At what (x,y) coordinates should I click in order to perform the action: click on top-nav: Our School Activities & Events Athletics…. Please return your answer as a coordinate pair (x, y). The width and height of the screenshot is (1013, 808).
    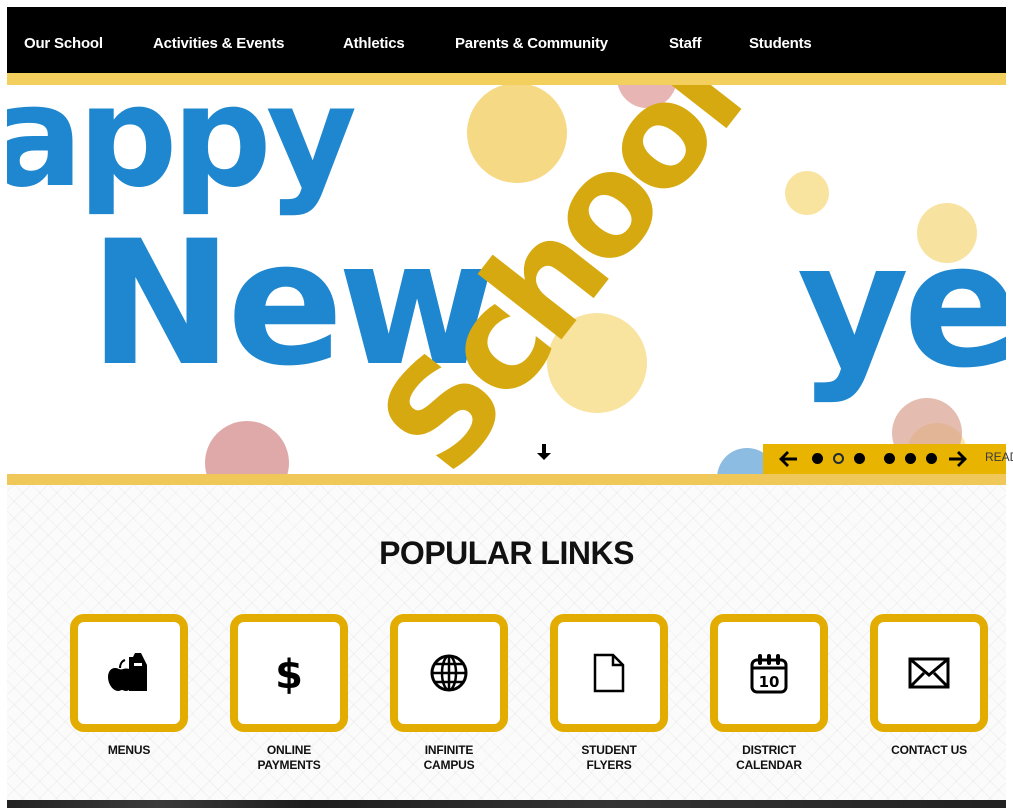
    Looking at the image, I should click on (506, 40).